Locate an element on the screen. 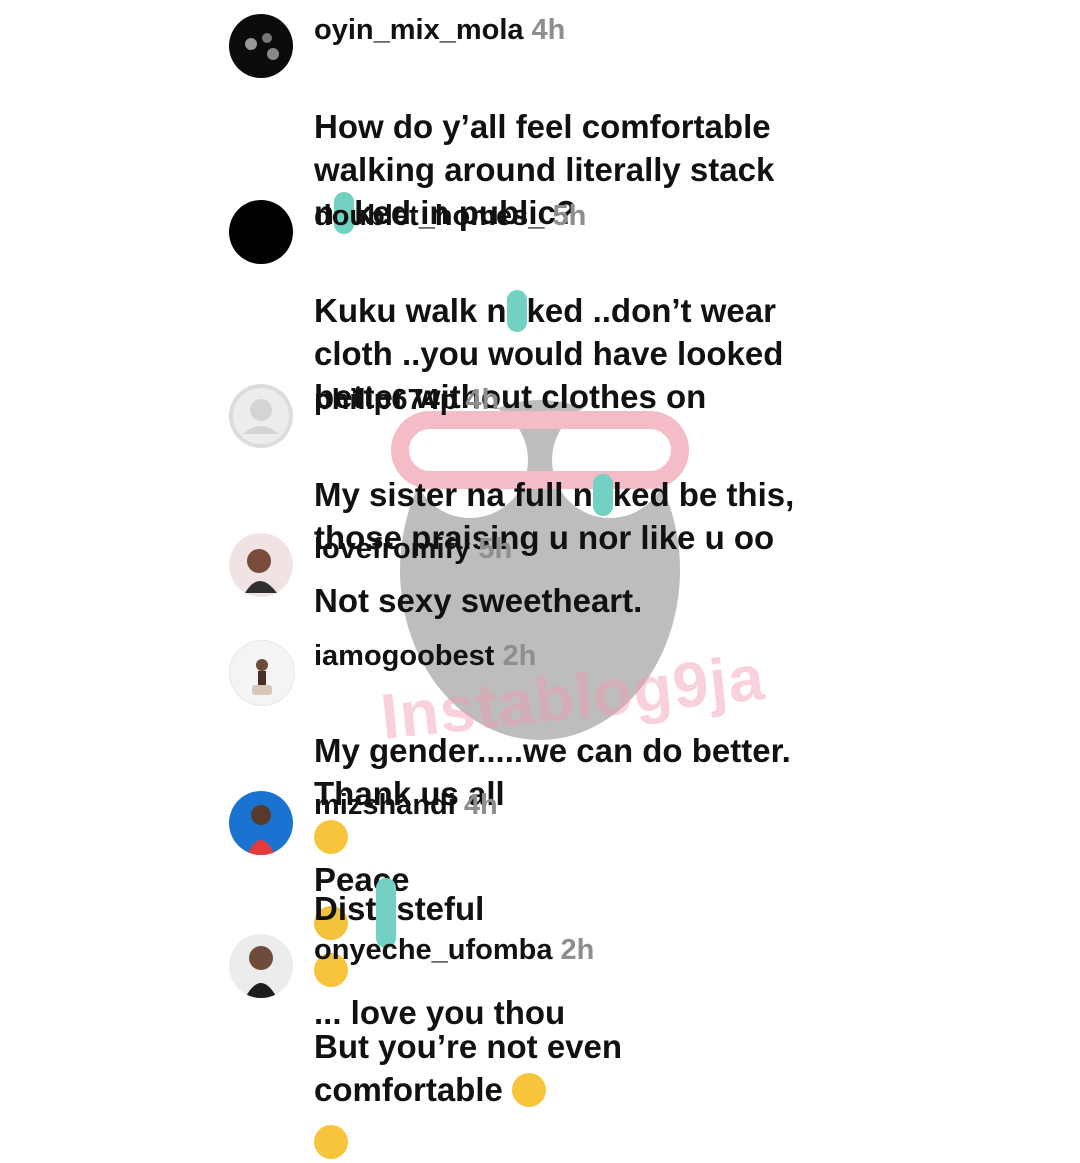  comment-username: mizshandi 4h is located at coordinates (406, 805).